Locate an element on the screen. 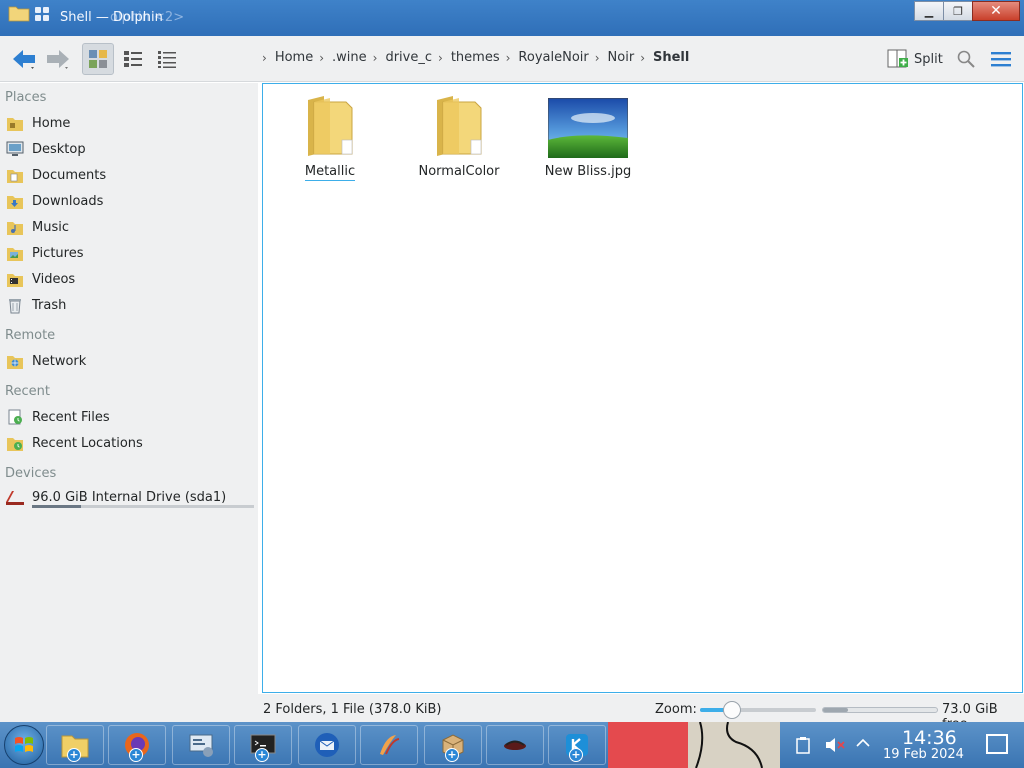 The image size is (1024, 768). hamburger-menu-button is located at coordinates (1001, 59).